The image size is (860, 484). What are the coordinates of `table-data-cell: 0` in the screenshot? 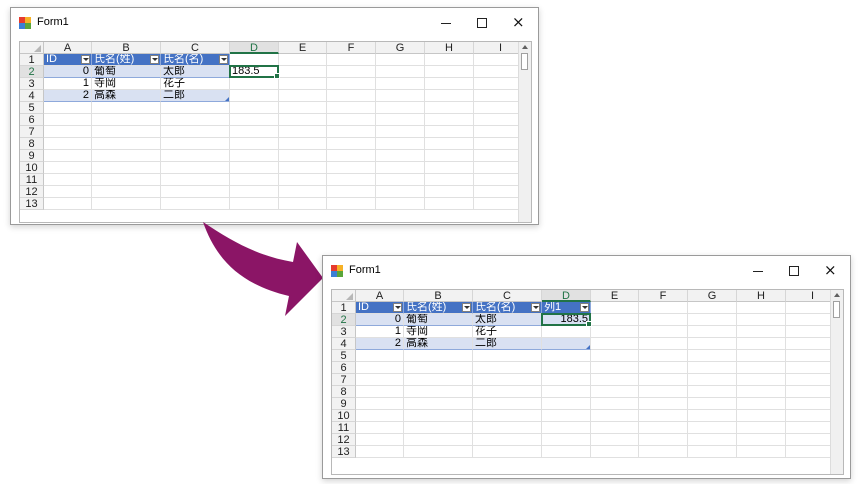 It's located at (380, 320).